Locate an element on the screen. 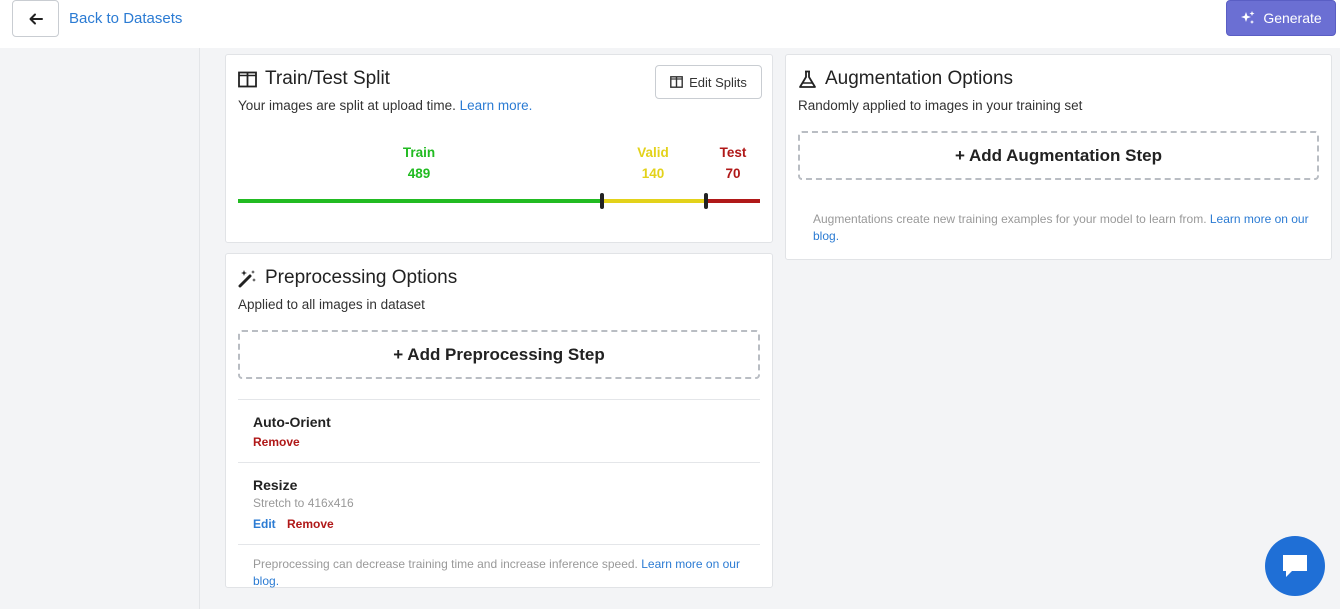  valid-segment is located at coordinates (654, 201).